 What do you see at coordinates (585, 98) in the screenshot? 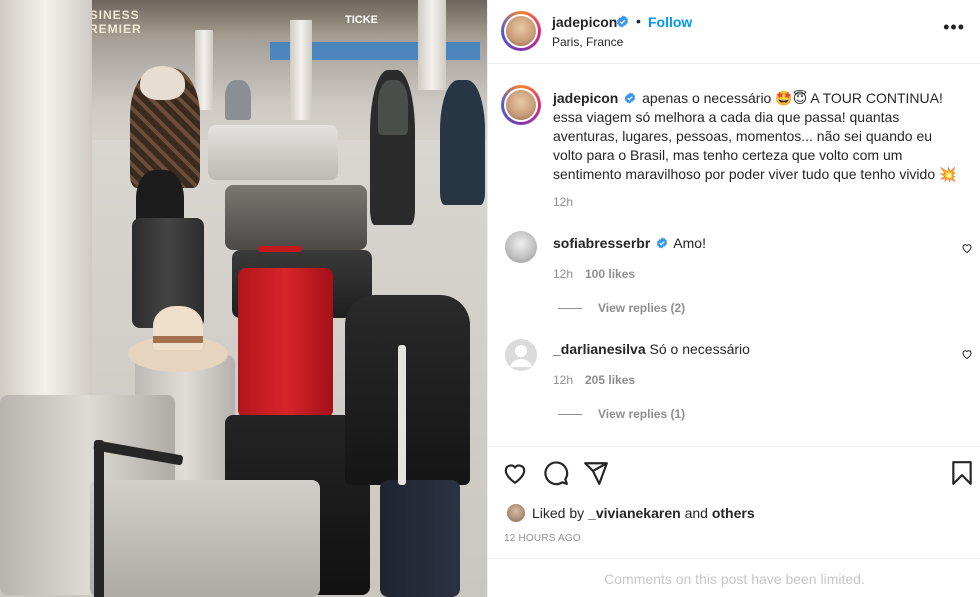
I see `caption-username: jadepicon` at bounding box center [585, 98].